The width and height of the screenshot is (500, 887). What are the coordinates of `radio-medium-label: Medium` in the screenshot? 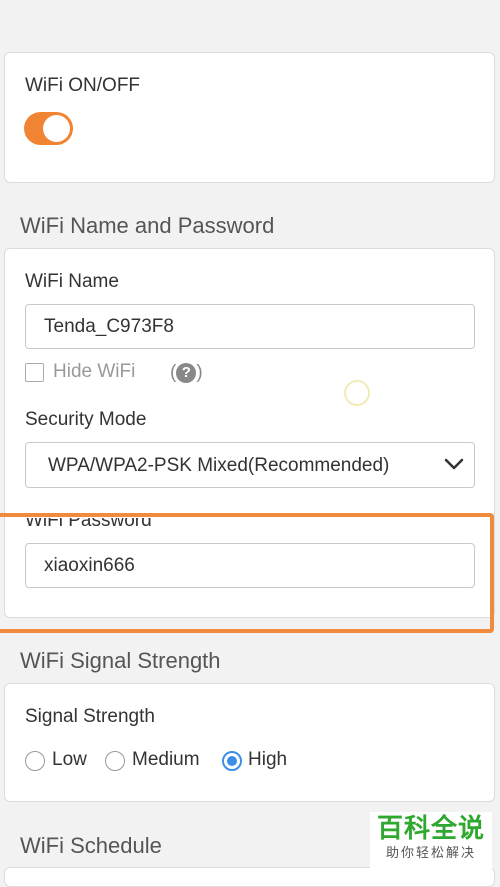 It's located at (166, 759).